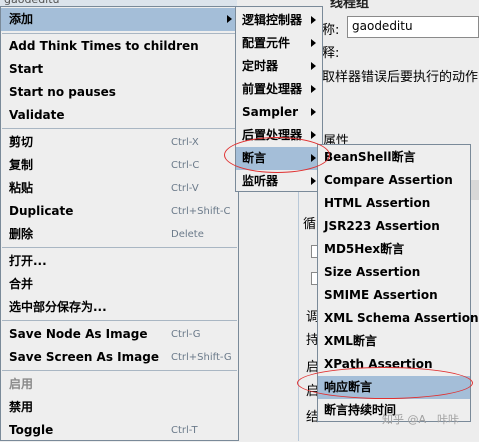 This screenshot has height=442, width=479. Describe the element at coordinates (474, 190) in the screenshot. I see `scrollbar` at that location.